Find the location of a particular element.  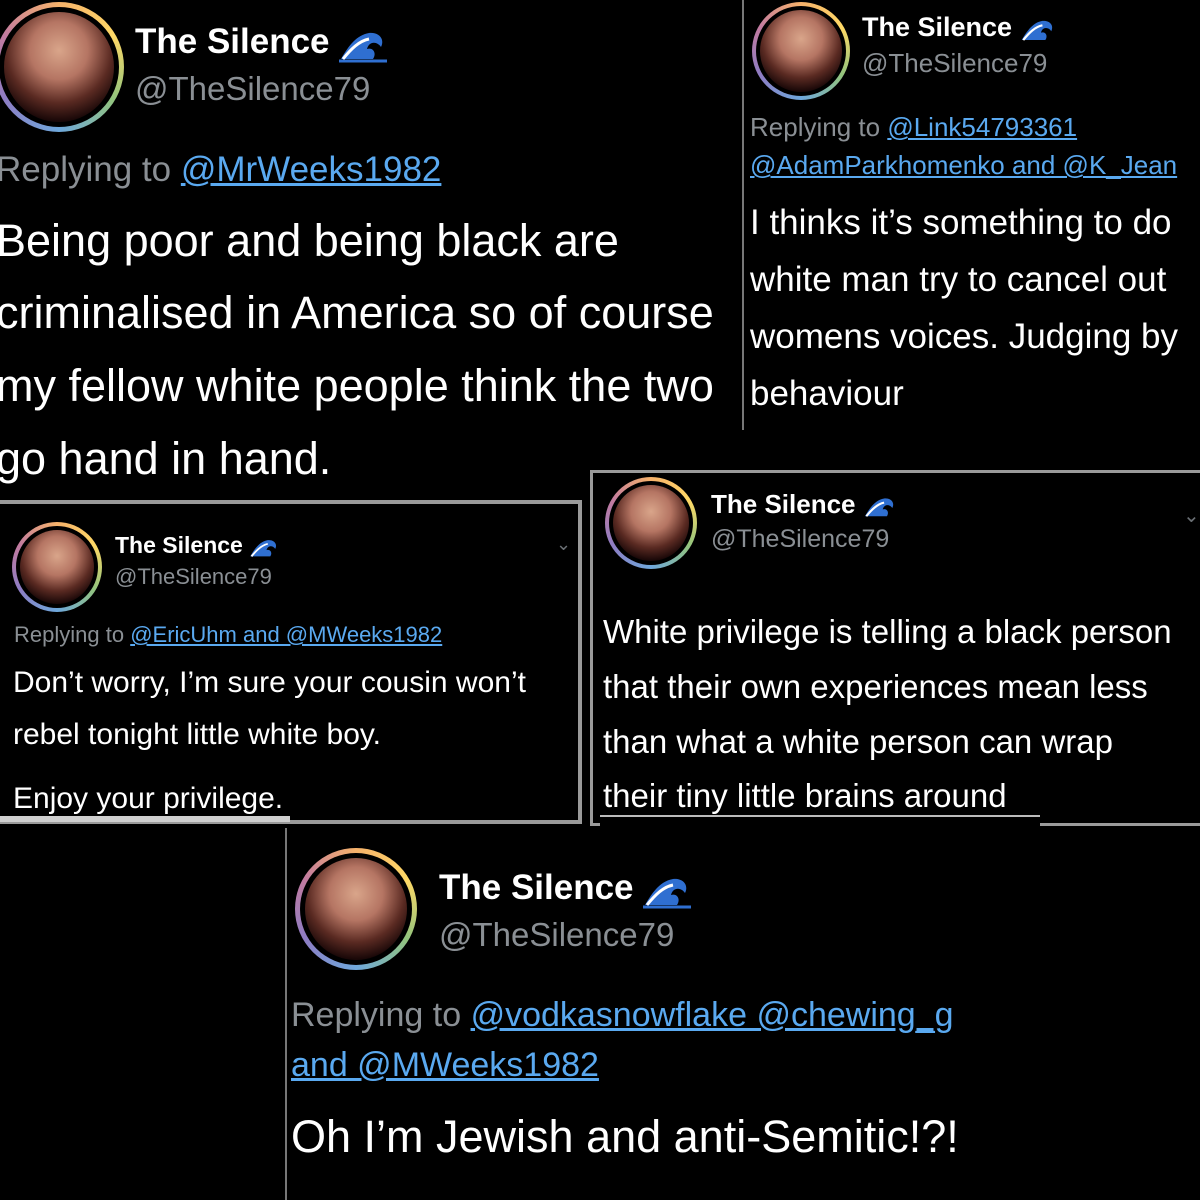

replying-to: Replying to @vodkasnowflake @chewing_g is located at coordinates (622, 1015).